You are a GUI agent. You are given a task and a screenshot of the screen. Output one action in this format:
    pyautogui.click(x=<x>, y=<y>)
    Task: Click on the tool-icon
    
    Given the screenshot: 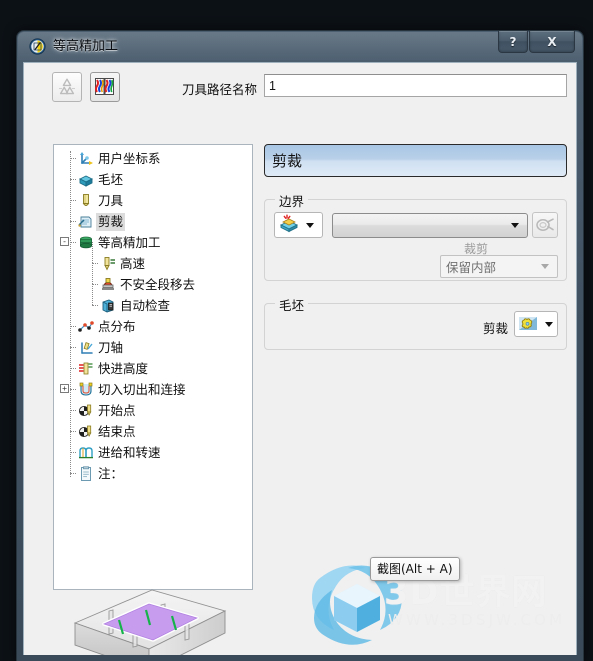 What is the action you would take?
    pyautogui.click(x=86, y=201)
    